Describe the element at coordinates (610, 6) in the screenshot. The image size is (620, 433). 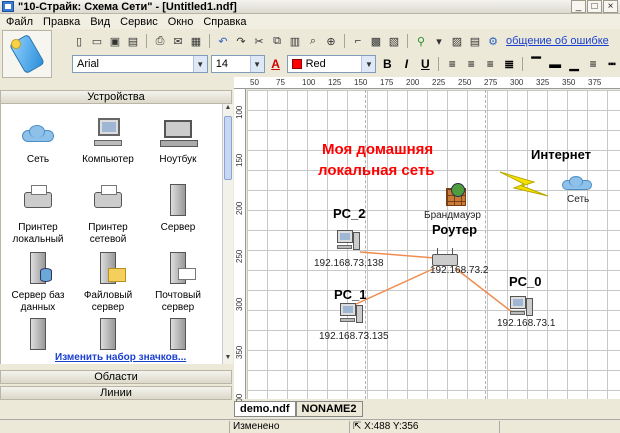
I see `close-button: ×` at that location.